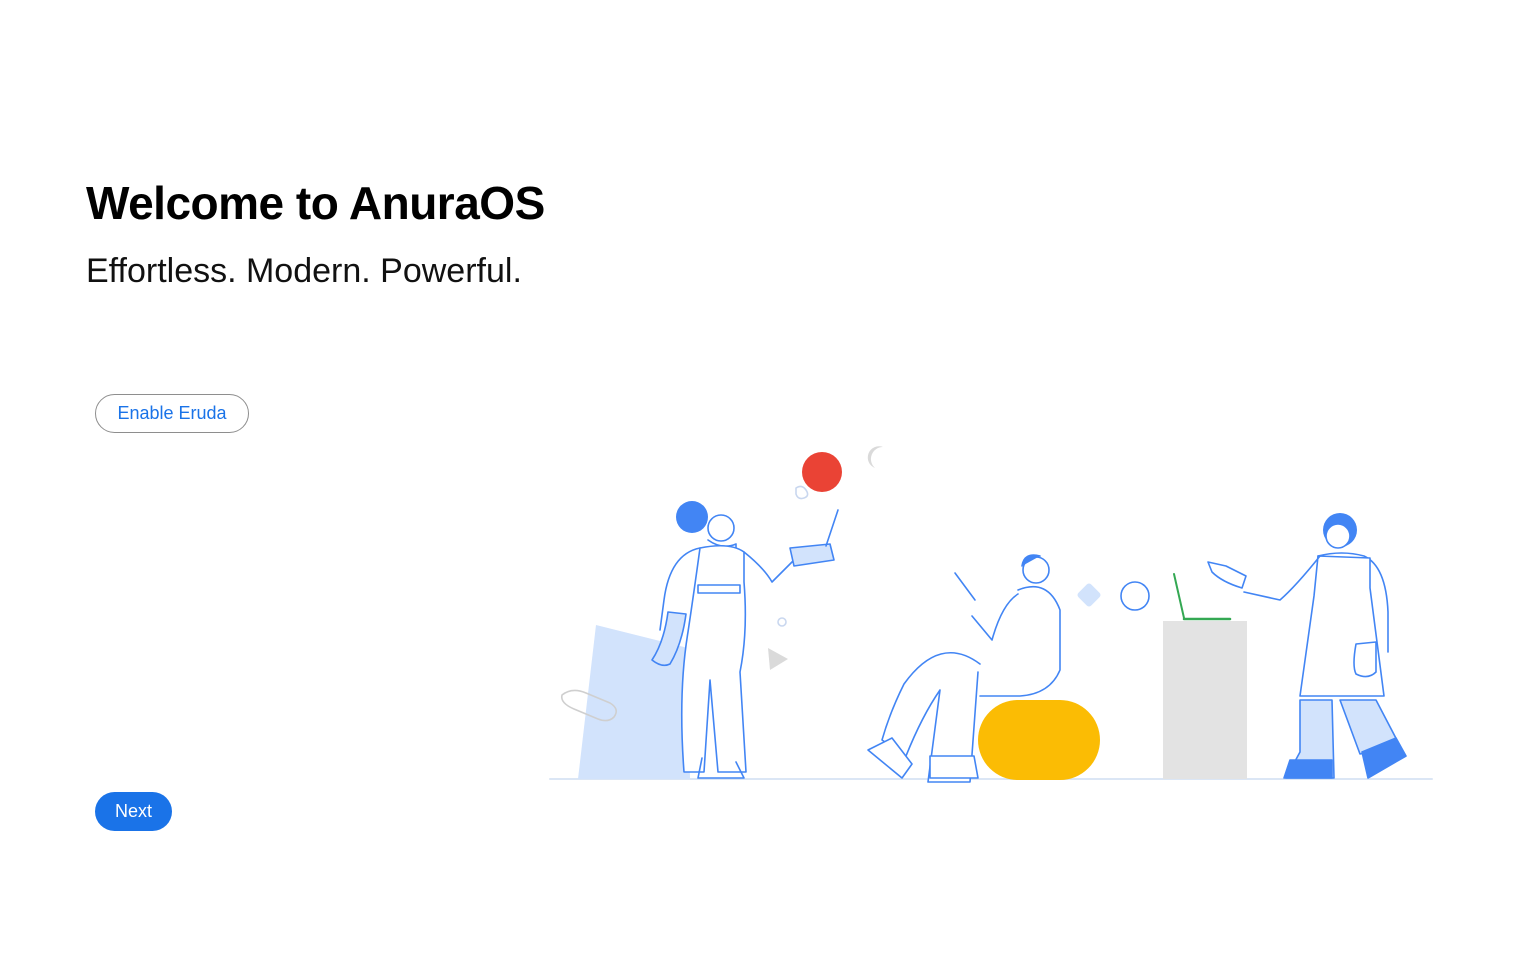 The height and width of the screenshot is (960, 1536). What do you see at coordinates (1039, 740) in the screenshot?
I see `yellow-ottoman-shape` at bounding box center [1039, 740].